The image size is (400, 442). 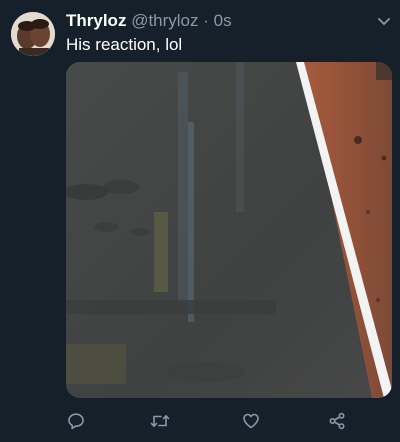 I want to click on tweet-text: His reaction, lol, so click(x=124, y=44).